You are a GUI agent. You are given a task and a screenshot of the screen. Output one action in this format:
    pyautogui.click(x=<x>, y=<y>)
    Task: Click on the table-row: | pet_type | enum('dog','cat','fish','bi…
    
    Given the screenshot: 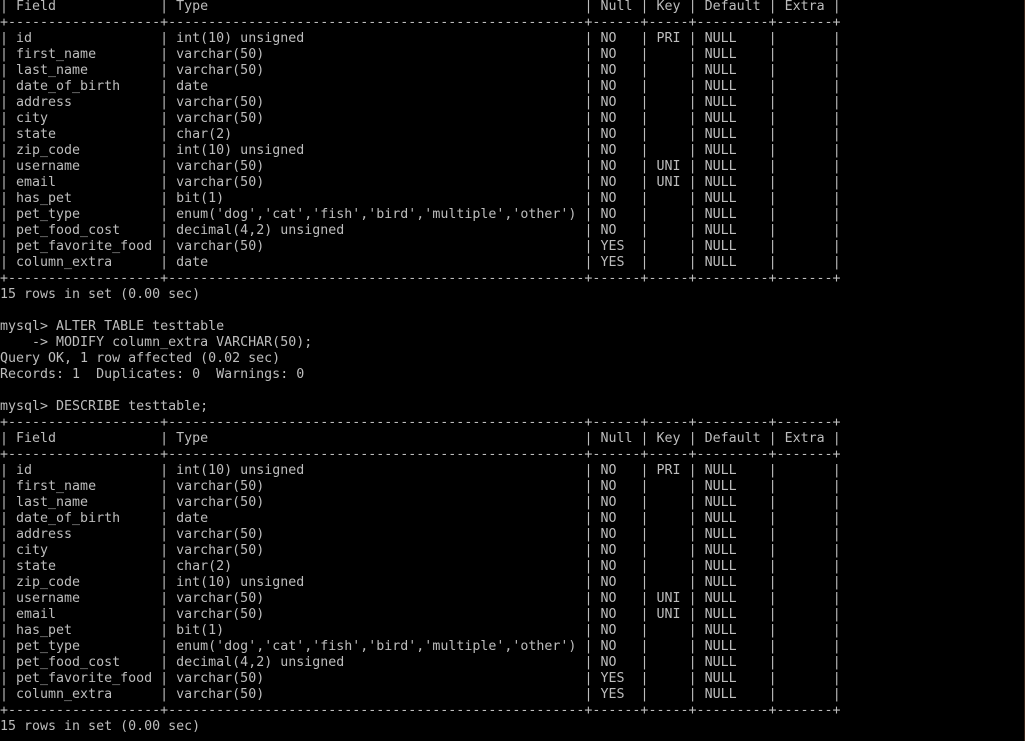 What is the action you would take?
    pyautogui.click(x=420, y=646)
    